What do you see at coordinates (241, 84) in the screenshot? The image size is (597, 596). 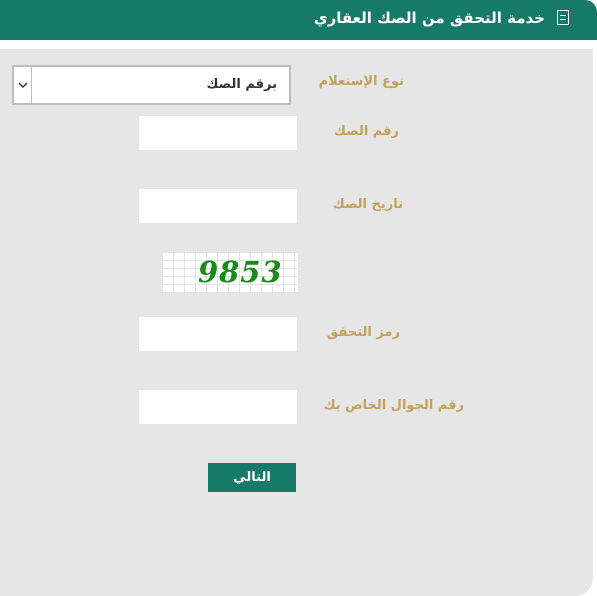 I see `inquiry-type-value: برقم الصك` at bounding box center [241, 84].